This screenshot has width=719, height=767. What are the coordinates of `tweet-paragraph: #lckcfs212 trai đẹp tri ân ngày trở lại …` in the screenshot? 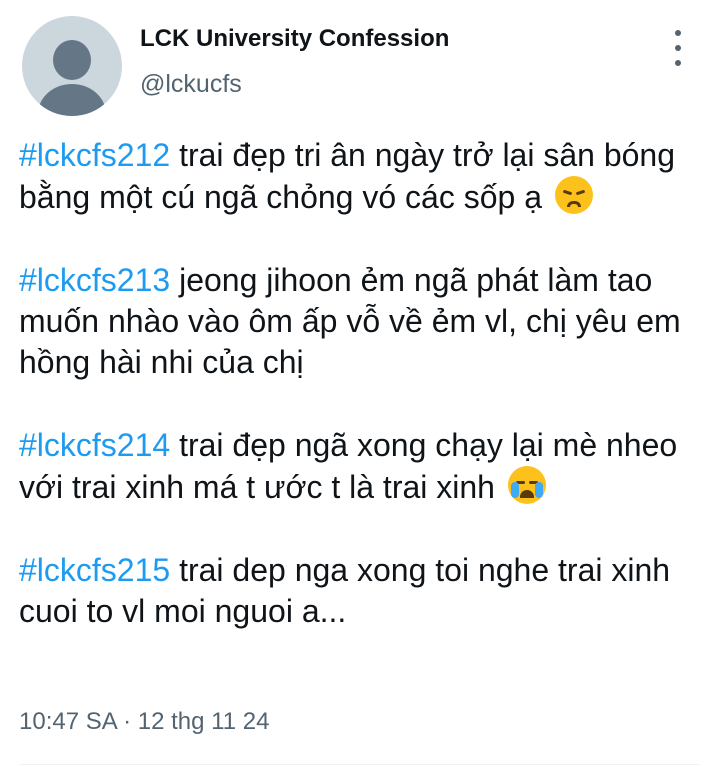 It's located at (359, 176).